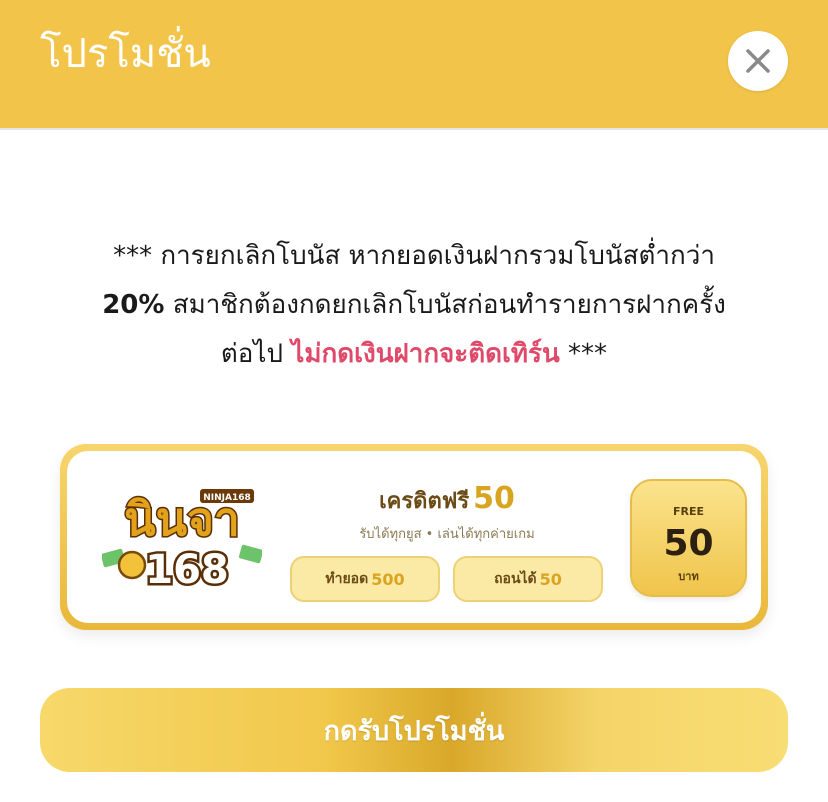 The height and width of the screenshot is (802, 828). Describe the element at coordinates (550, 579) in the screenshot. I see `withdraw-value: 50` at that location.